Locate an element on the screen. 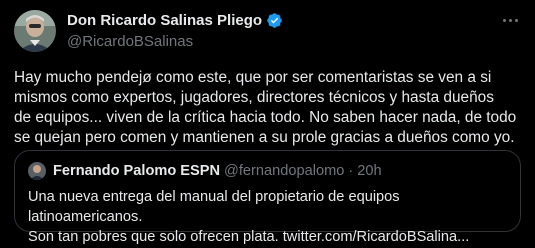  quoted-author-avatar is located at coordinates (37, 171).